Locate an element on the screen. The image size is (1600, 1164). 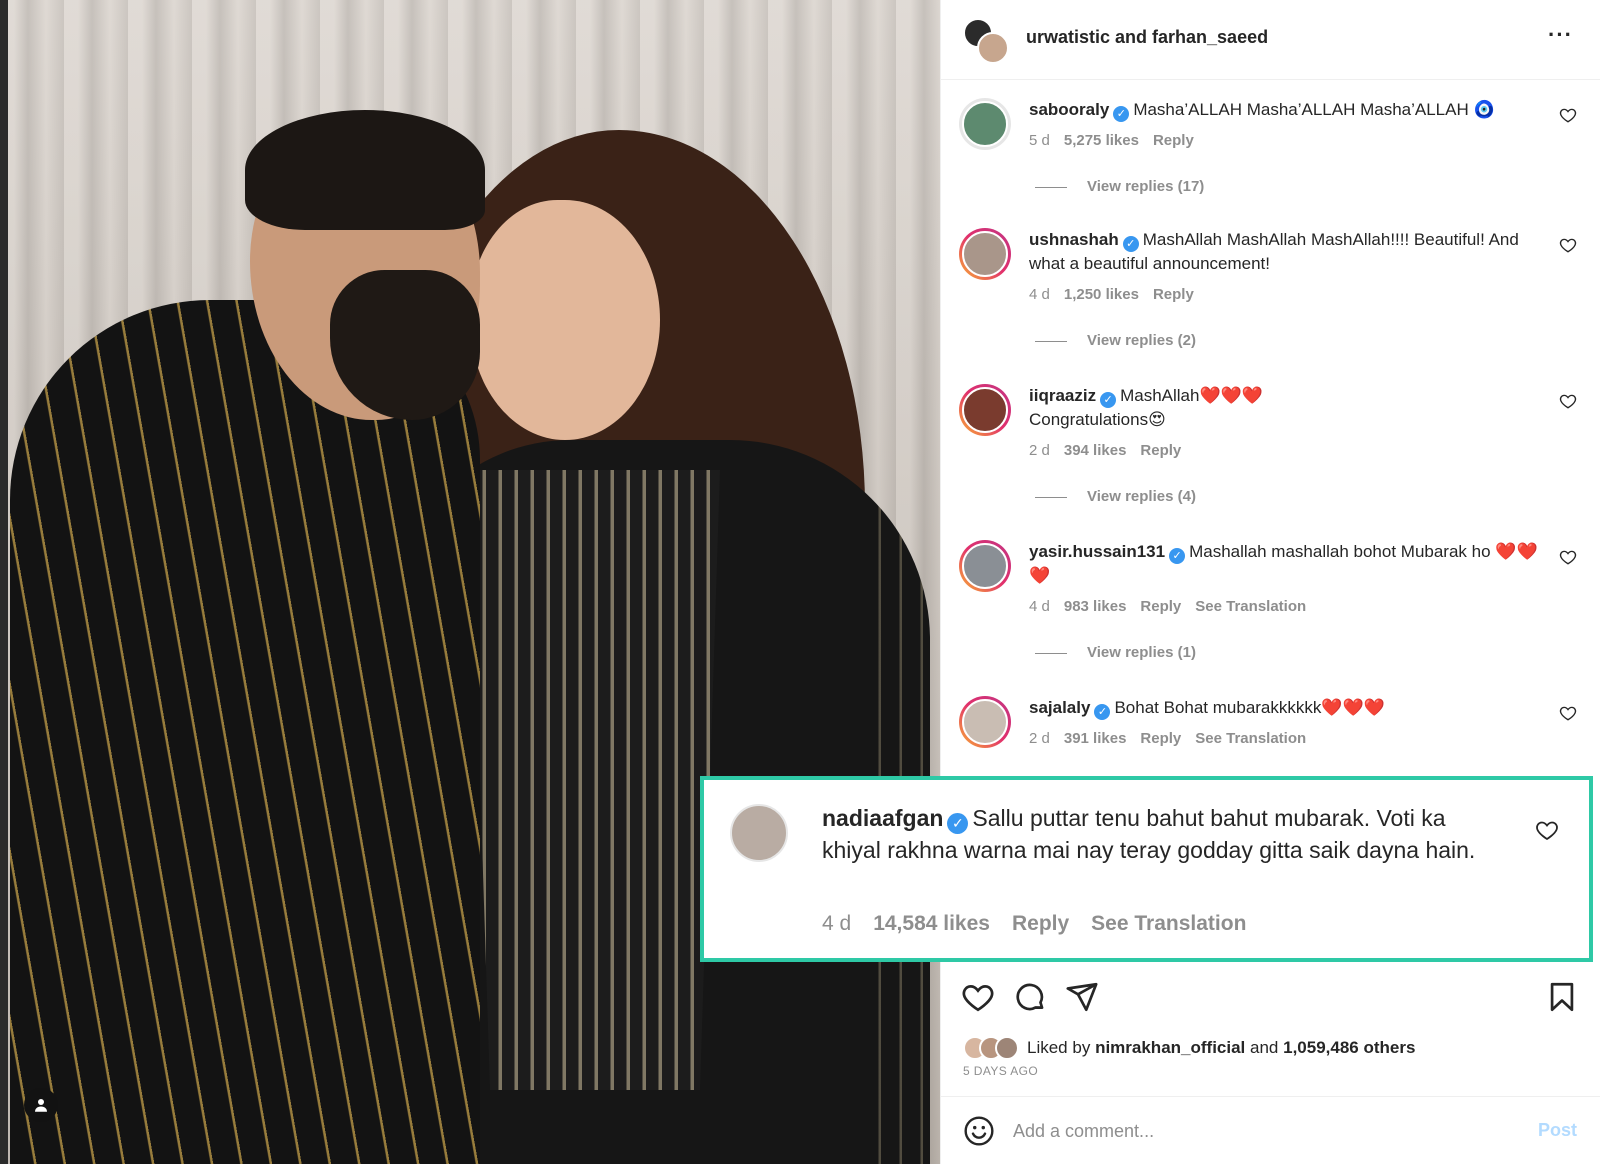
comment-input is located at coordinates (1253, 1131).